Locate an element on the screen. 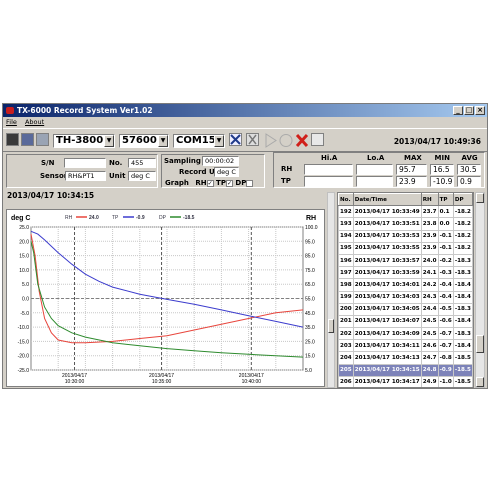 The height and width of the screenshot is (500, 500). y2-tick-label: 45.0 is located at coordinates (310, 314).